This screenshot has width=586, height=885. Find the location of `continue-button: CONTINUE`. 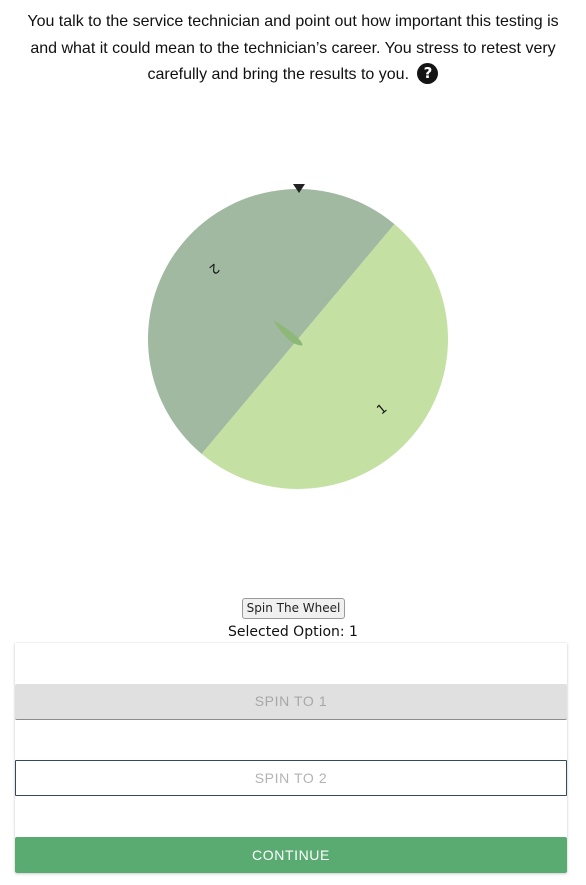

continue-button: CONTINUE is located at coordinates (291, 855).